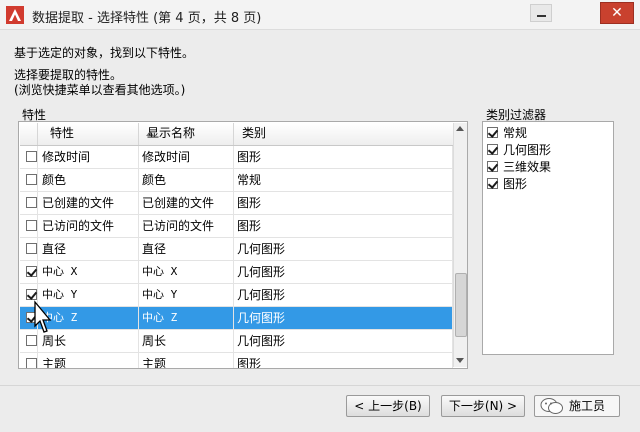 The width and height of the screenshot is (640, 432). What do you see at coordinates (587, 406) in the screenshot?
I see `cancel-button-label: 施工员` at bounding box center [587, 406].